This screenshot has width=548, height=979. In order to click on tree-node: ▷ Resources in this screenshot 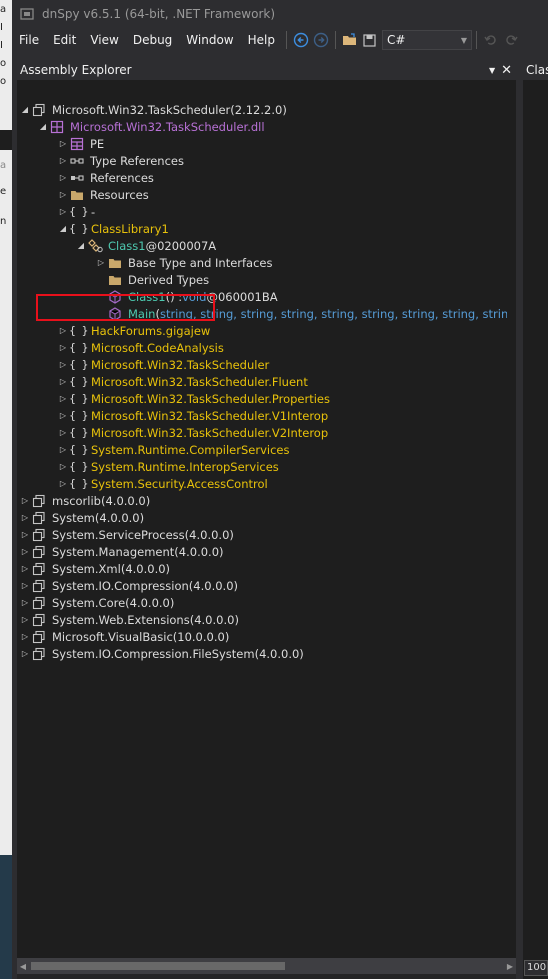, I will do `click(103, 194)`.